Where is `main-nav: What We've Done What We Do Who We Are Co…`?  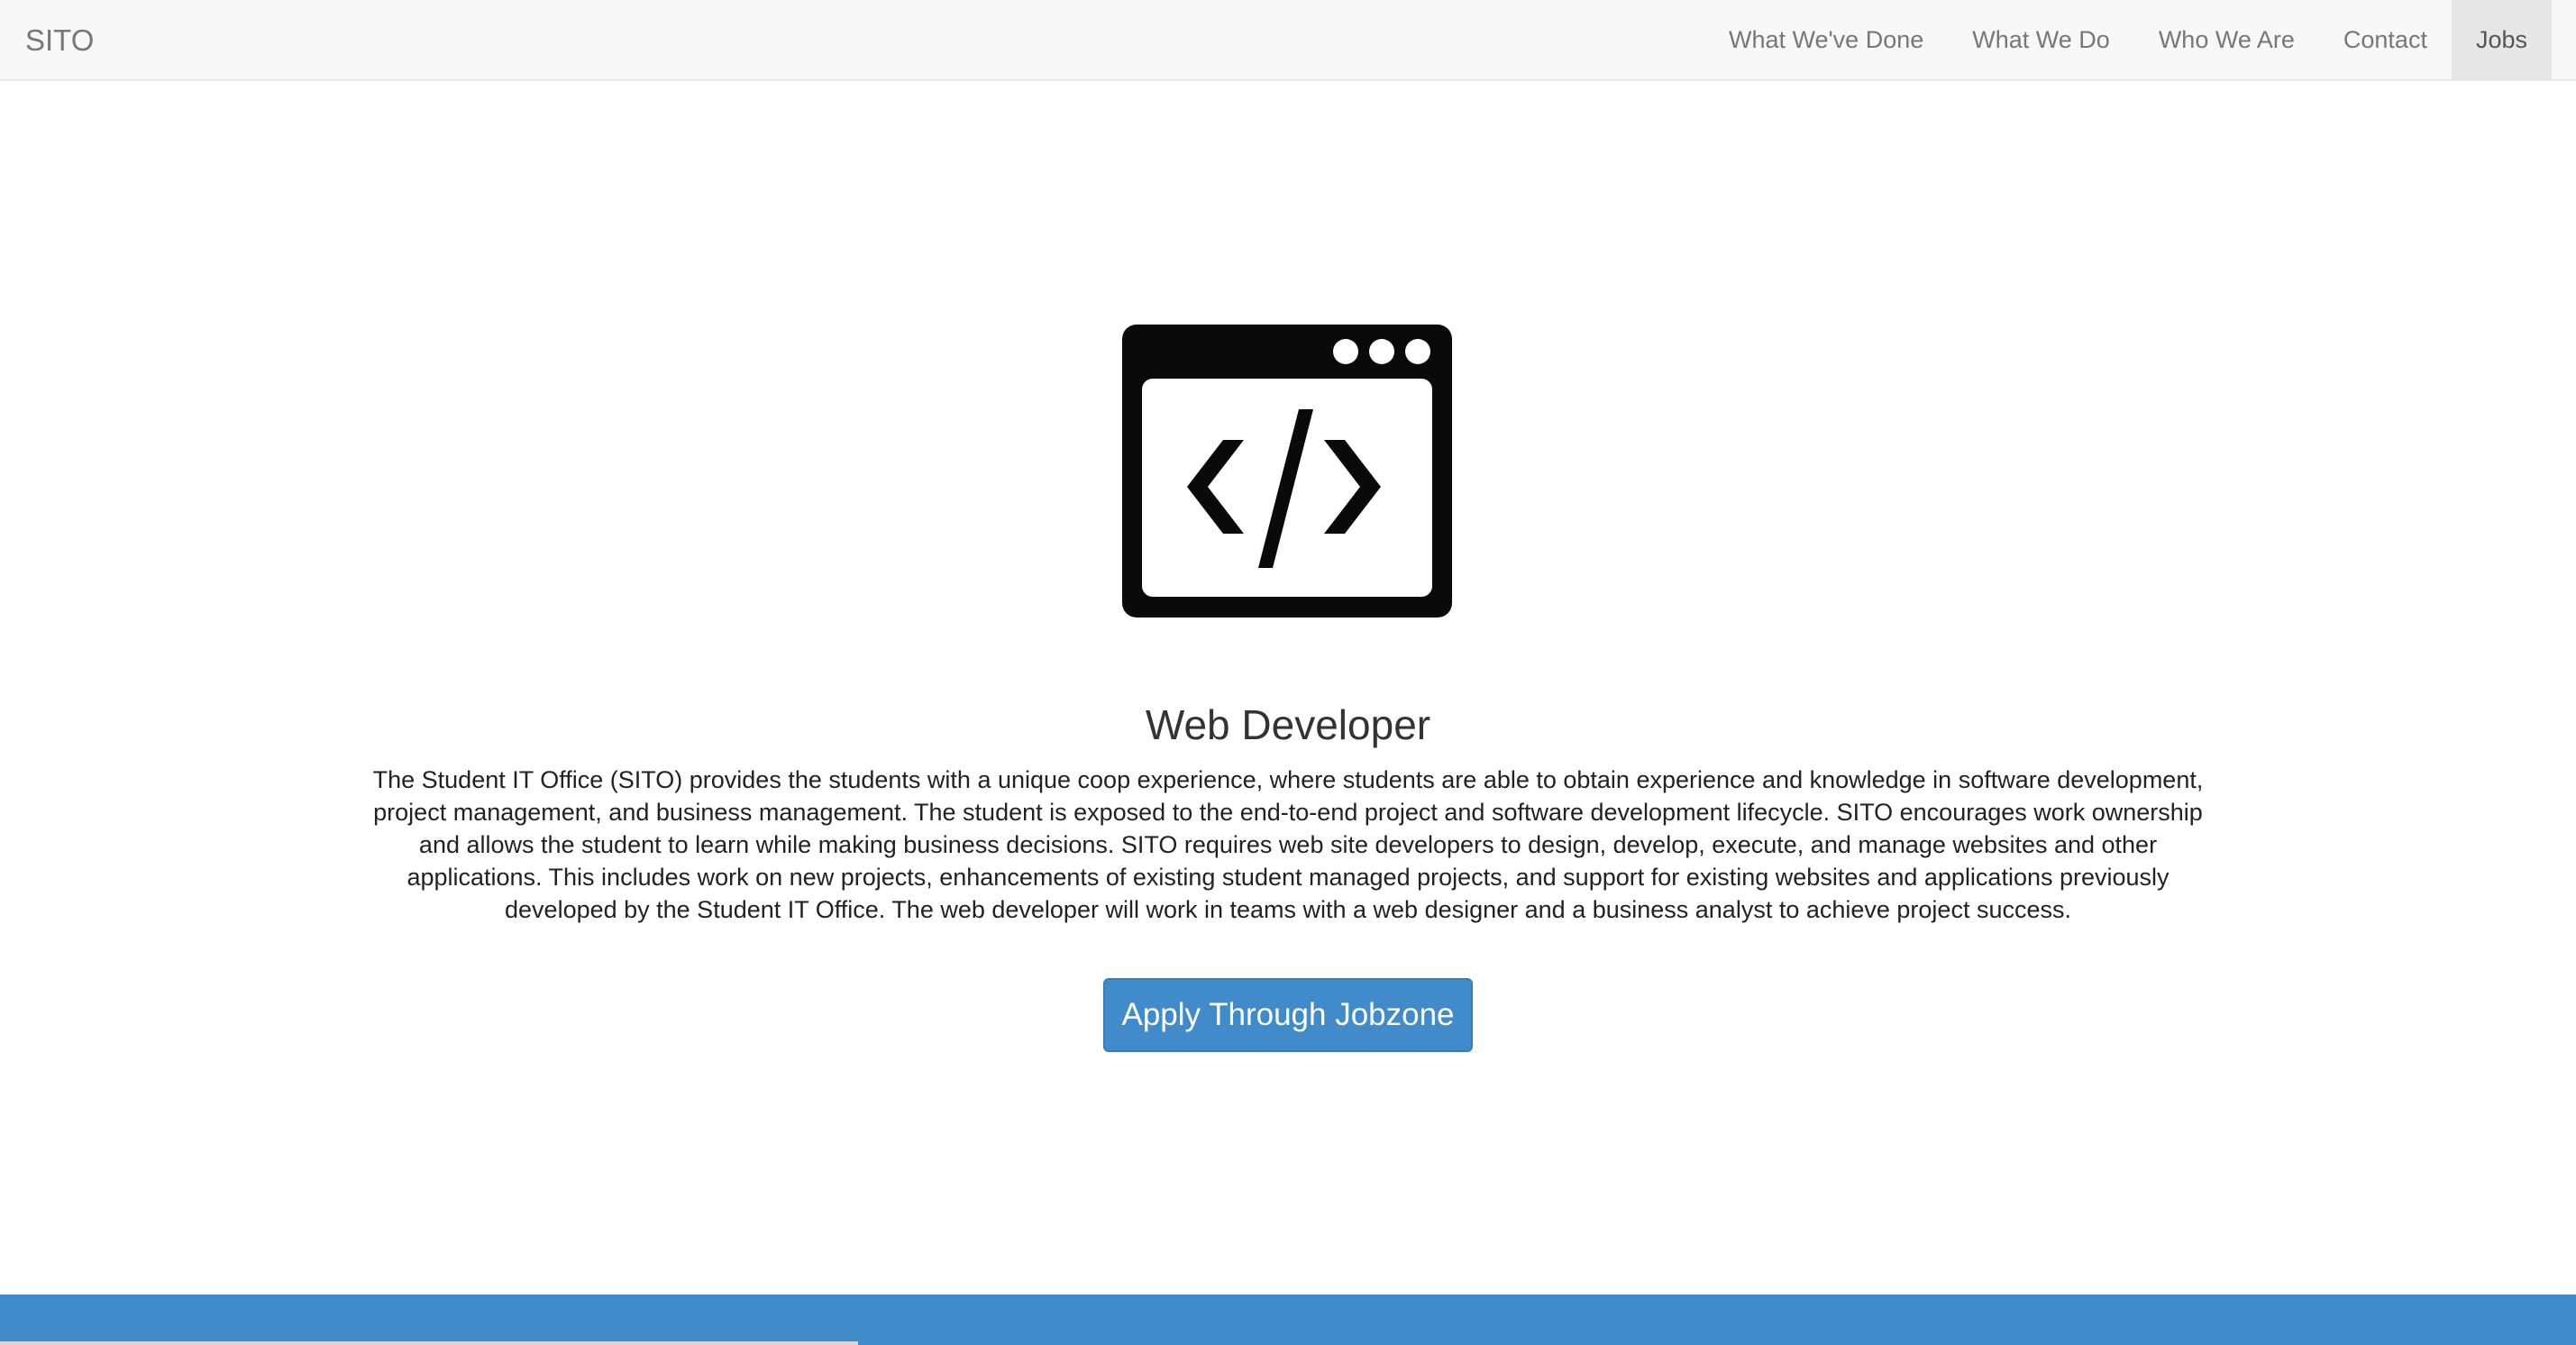 main-nav: What We've Done What We Do Who We Are Co… is located at coordinates (2128, 39).